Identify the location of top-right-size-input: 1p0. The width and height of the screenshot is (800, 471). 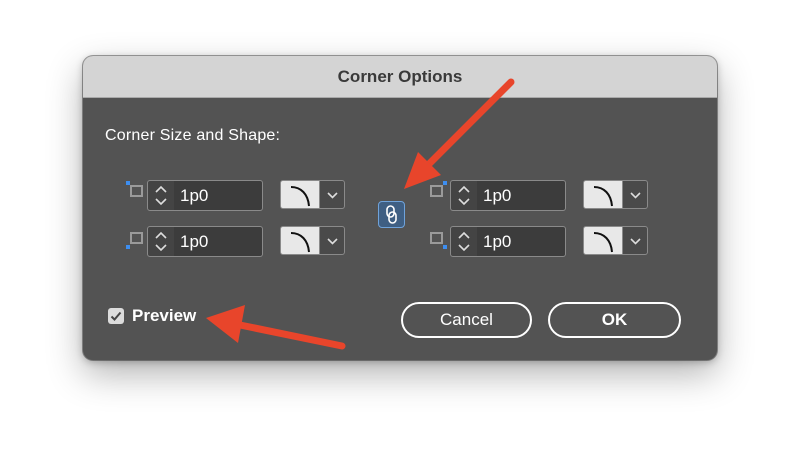
(521, 195).